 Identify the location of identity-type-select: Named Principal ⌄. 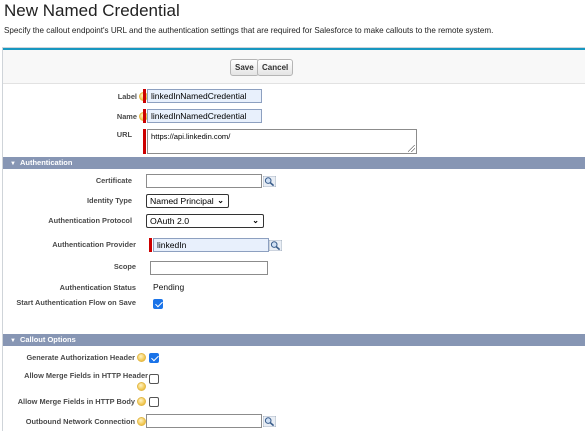
(187, 201).